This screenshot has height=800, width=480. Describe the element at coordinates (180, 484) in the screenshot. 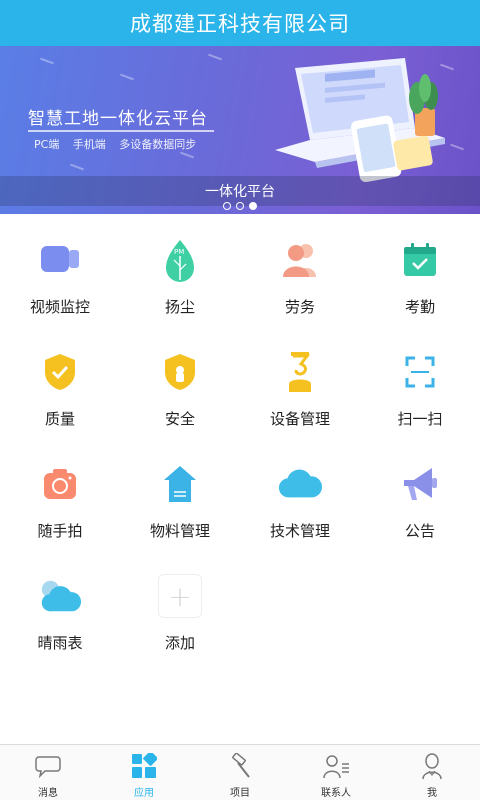

I see `warehouse-icon` at that location.